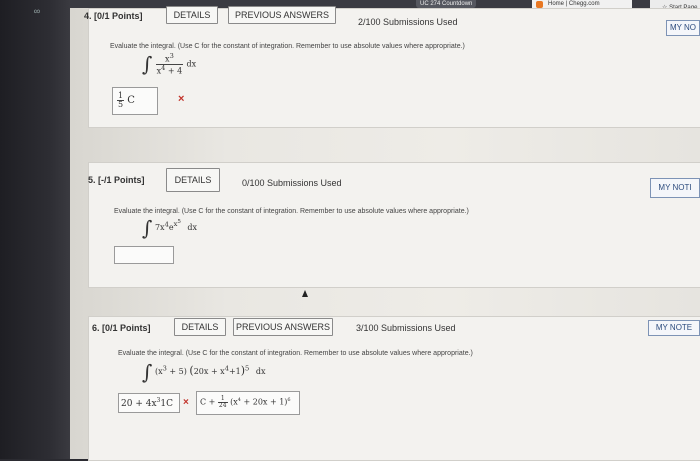  Describe the element at coordinates (208, 402) in the screenshot. I see `q6-correct-prefix: C +` at that location.